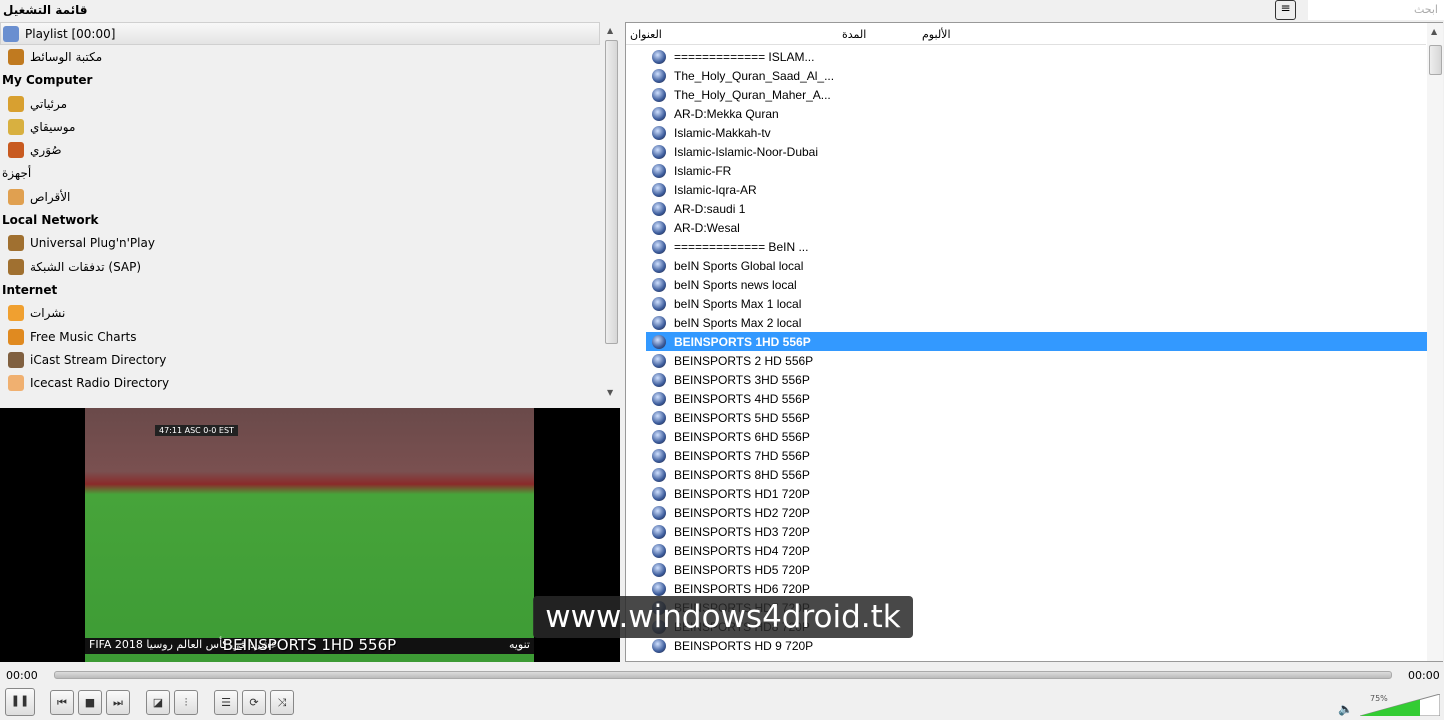  Describe the element at coordinates (742, 512) in the screenshot. I see `row-title: BEINSPORTS HD2 720P` at that location.